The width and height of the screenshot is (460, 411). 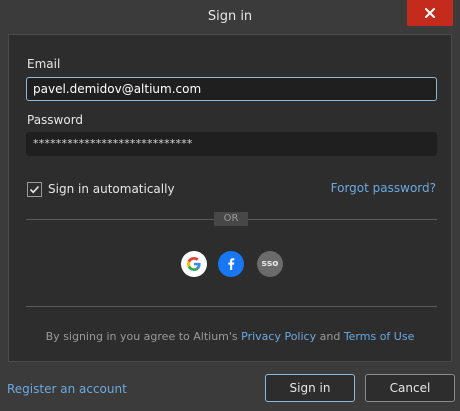 What do you see at coordinates (410, 388) in the screenshot?
I see `cancel-button: Cancel` at bounding box center [410, 388].